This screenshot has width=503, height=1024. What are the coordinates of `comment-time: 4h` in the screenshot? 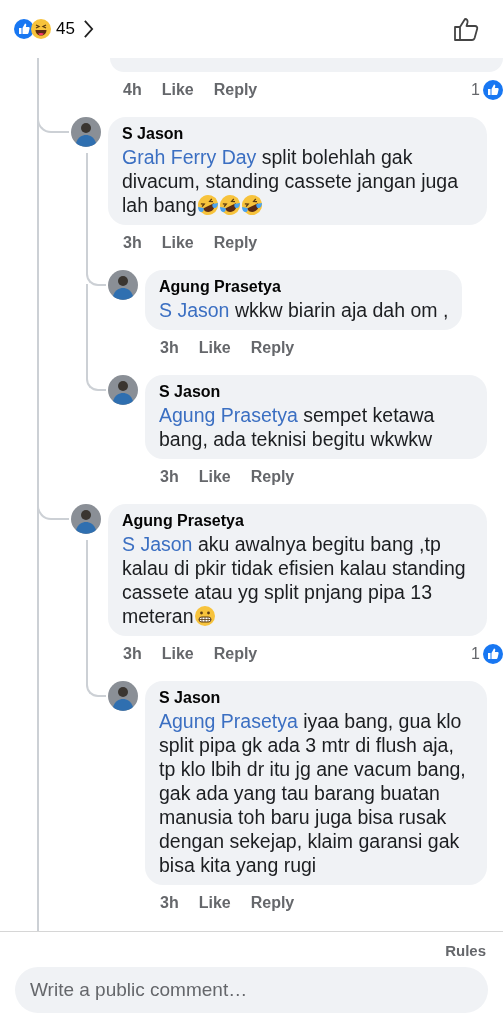 It's located at (132, 89).